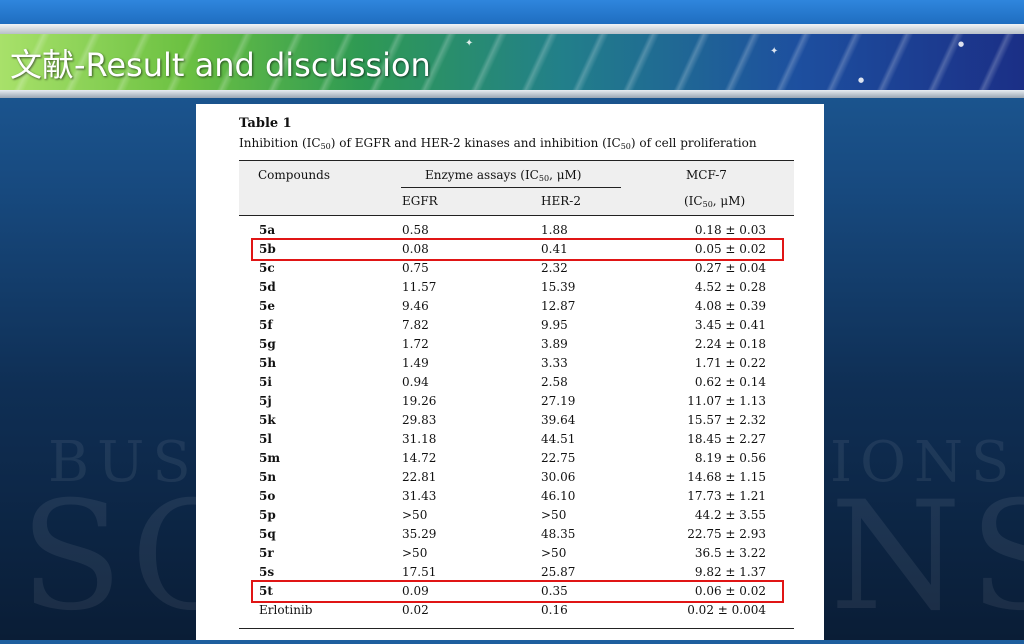 This screenshot has height=644, width=1024. What do you see at coordinates (286, 610) in the screenshot?
I see `compound-cell: Erlotinib` at bounding box center [286, 610].